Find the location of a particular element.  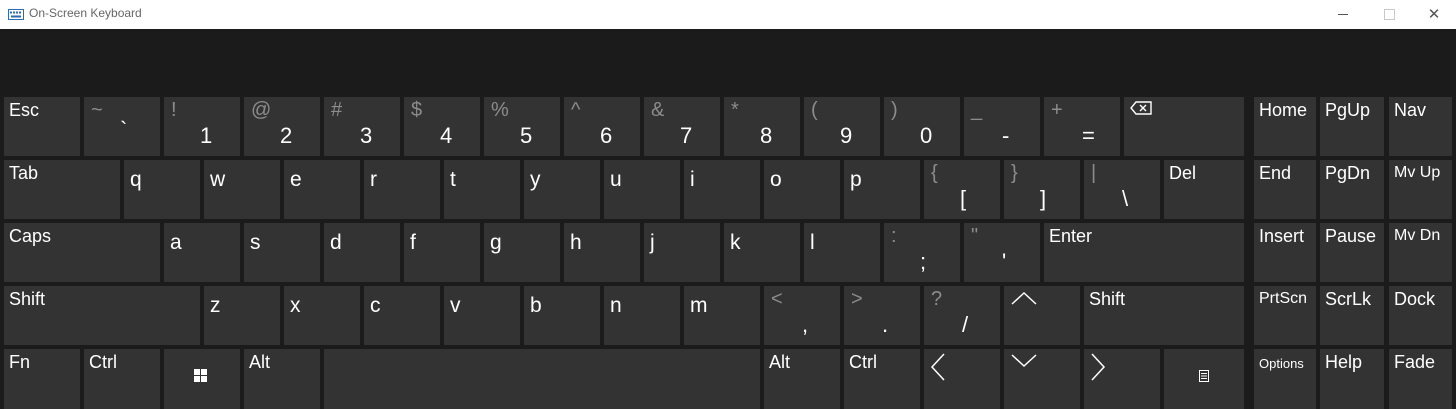

close-icon: ✕ is located at coordinates (1434, 14).